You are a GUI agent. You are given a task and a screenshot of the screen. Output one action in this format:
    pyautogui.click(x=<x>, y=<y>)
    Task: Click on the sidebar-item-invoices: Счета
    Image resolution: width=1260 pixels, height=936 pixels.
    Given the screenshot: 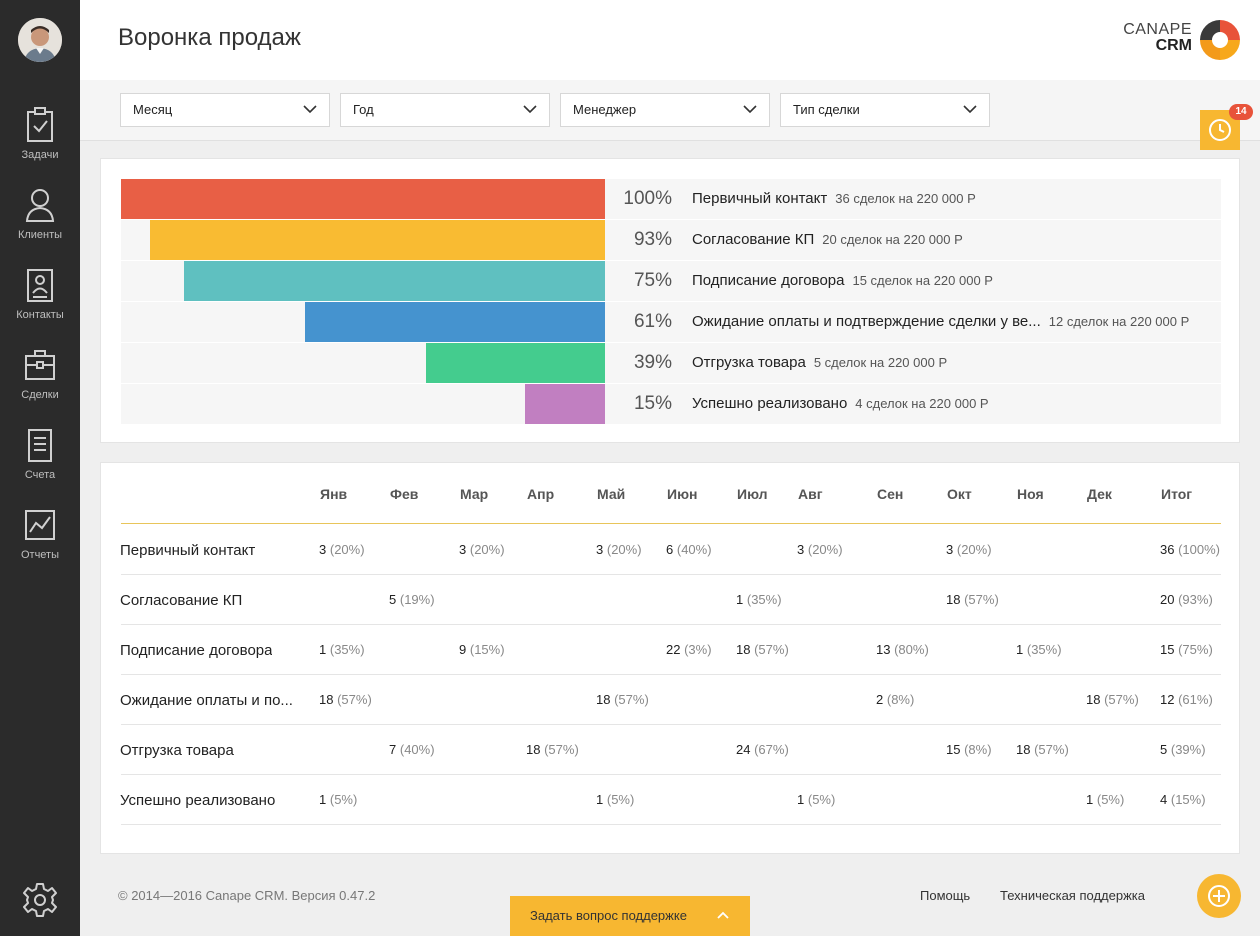 What is the action you would take?
    pyautogui.click(x=40, y=462)
    